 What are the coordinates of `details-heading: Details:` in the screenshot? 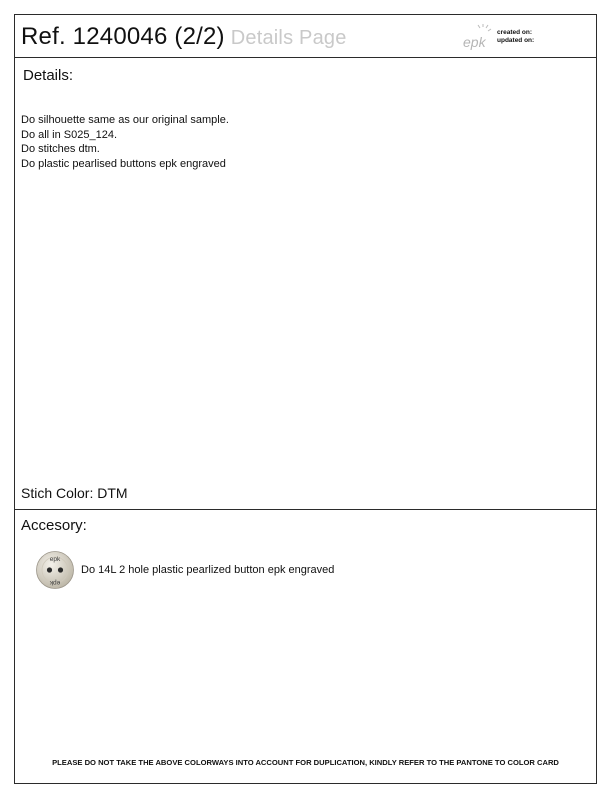 It's located at (48, 75).